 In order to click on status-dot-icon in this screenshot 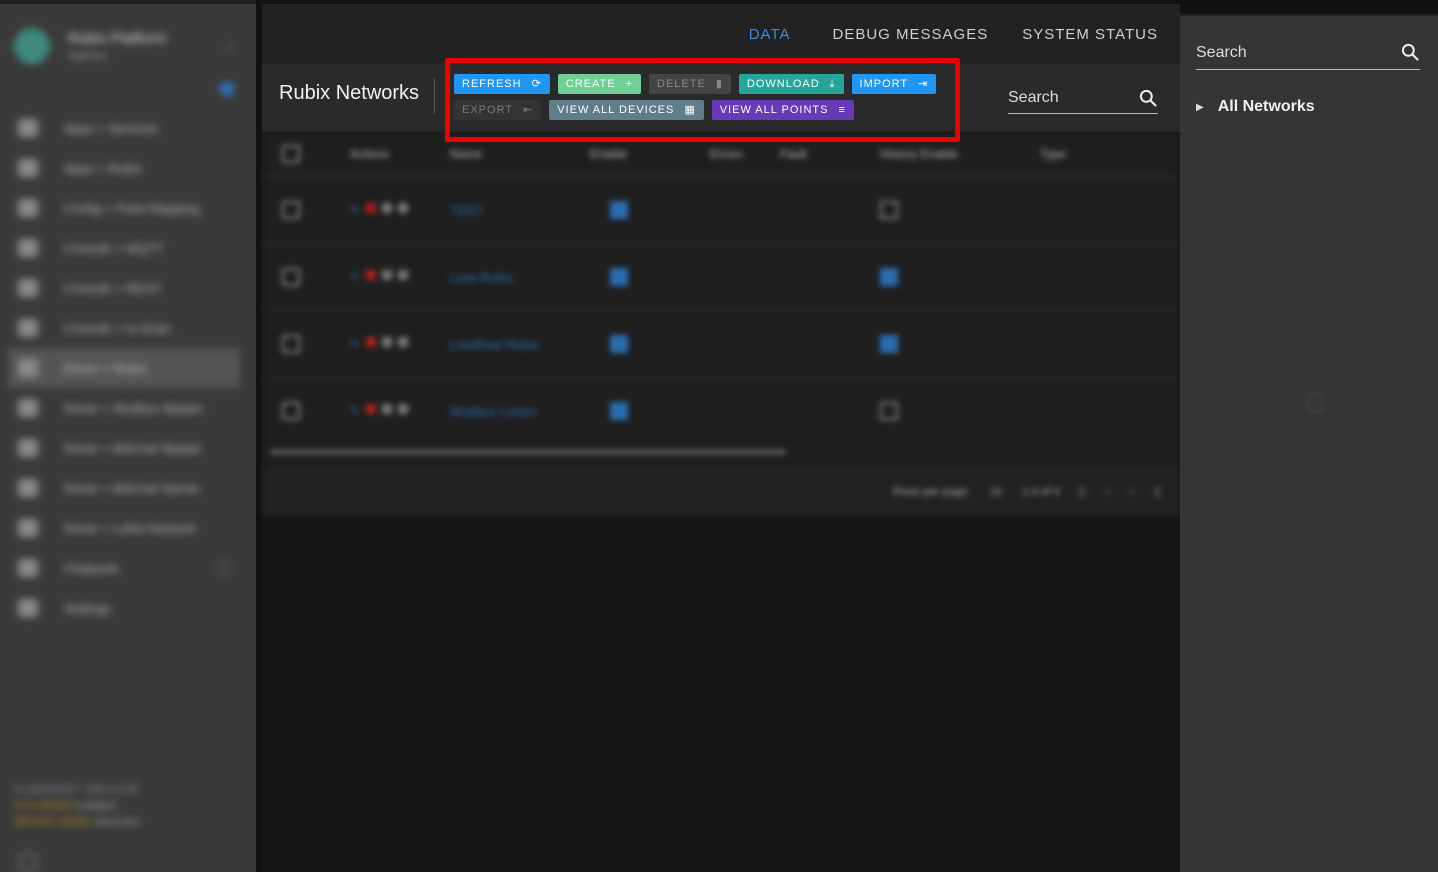, I will do `click(227, 89)`.